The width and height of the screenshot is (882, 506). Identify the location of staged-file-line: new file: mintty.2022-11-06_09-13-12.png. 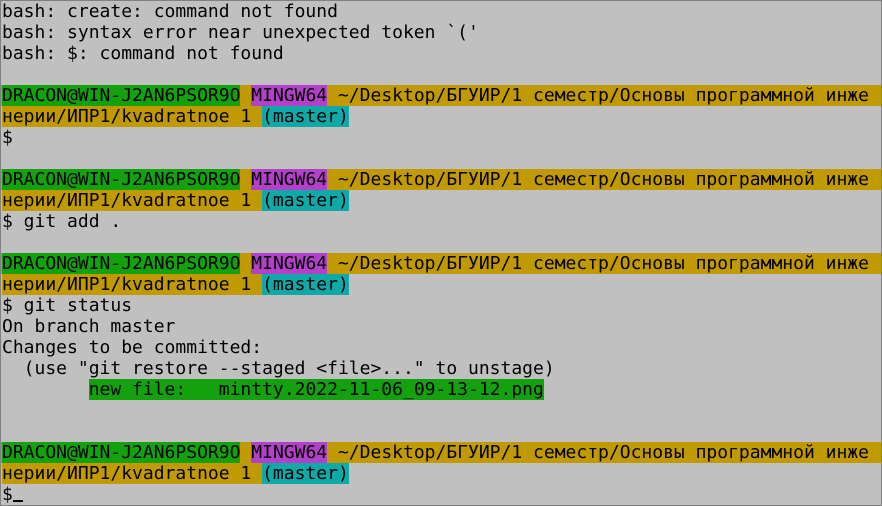
(441, 389).